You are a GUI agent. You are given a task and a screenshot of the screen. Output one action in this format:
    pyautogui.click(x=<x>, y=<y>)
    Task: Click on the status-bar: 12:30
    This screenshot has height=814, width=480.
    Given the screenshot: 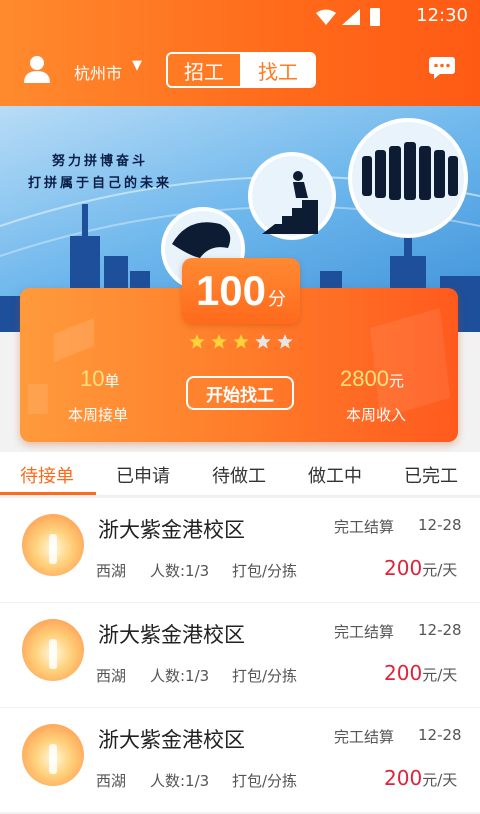 What is the action you would take?
    pyautogui.click(x=240, y=16)
    